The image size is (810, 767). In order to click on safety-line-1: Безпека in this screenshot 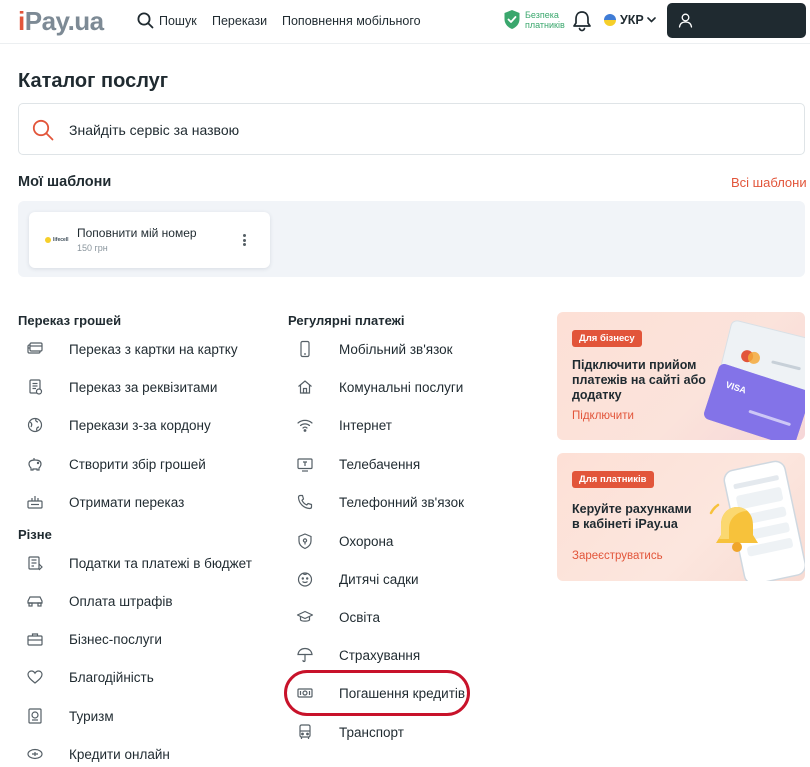, I will do `click(542, 14)`.